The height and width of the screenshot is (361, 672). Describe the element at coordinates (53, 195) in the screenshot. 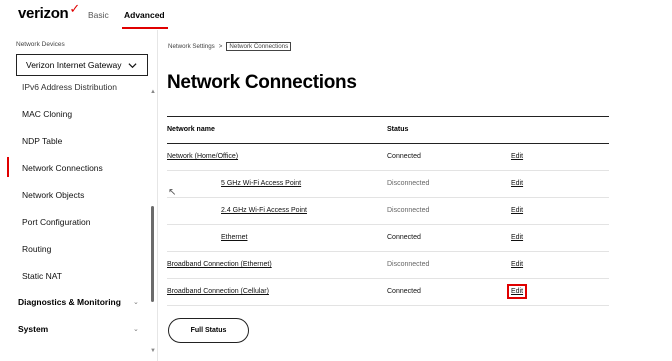

I see `sidebar-item-network-objects: Network Objects` at that location.